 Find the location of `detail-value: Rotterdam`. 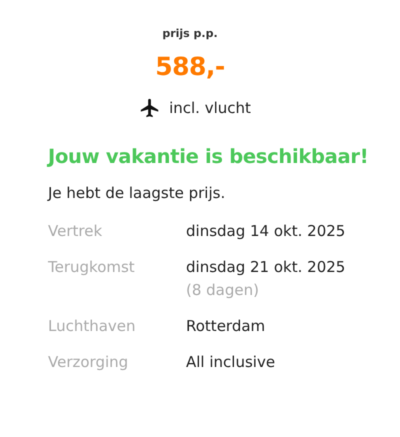

detail-value: Rotterdam is located at coordinates (226, 326).